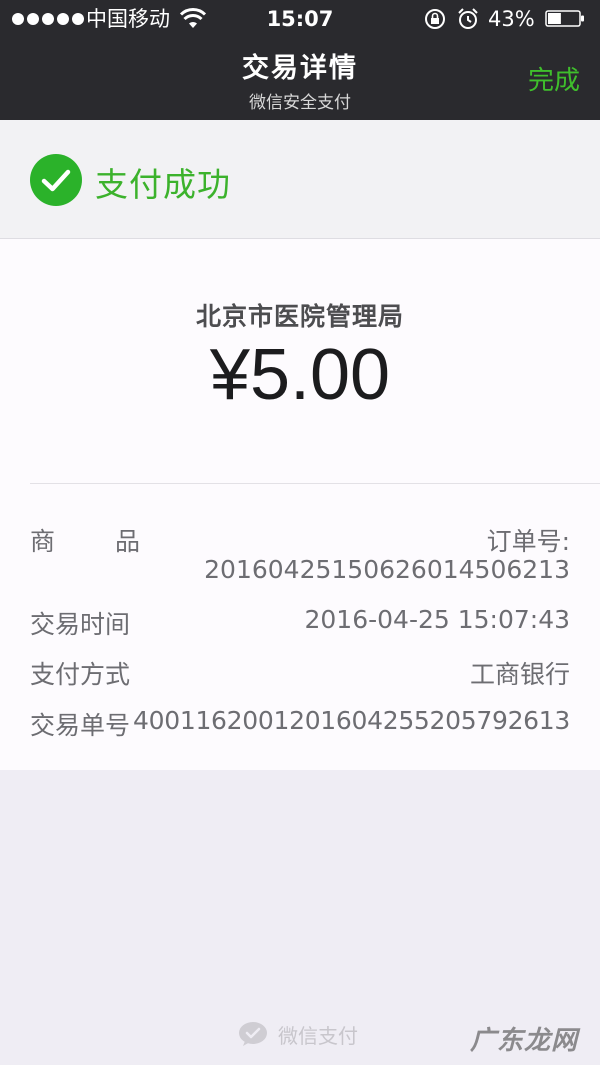 This screenshot has width=600, height=1065. I want to click on wechat-pay-icon, so click(253, 1034).